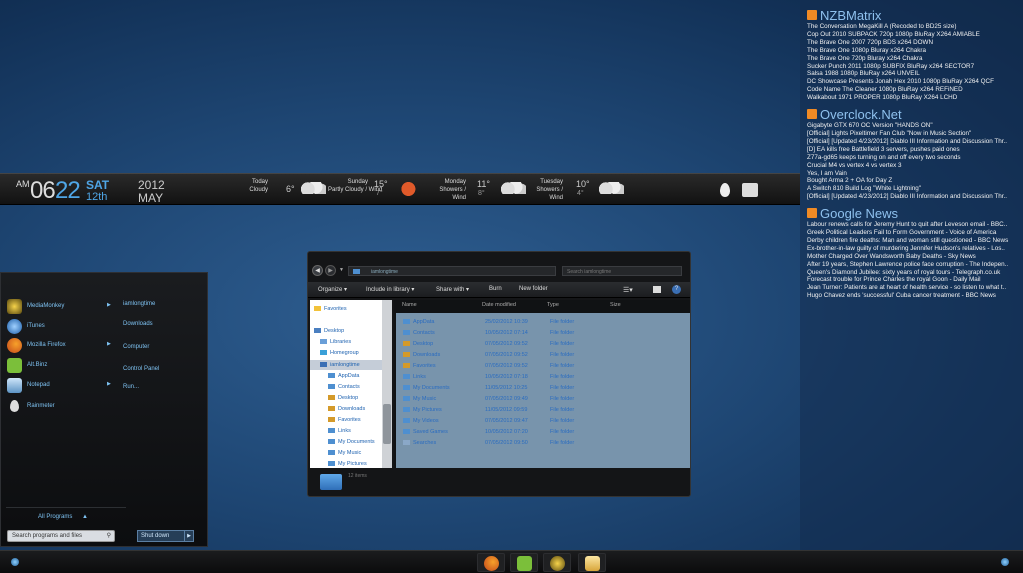 This screenshot has height=573, width=1023. What do you see at coordinates (387, 384) in the screenshot?
I see `nav-scrollbar` at bounding box center [387, 384].